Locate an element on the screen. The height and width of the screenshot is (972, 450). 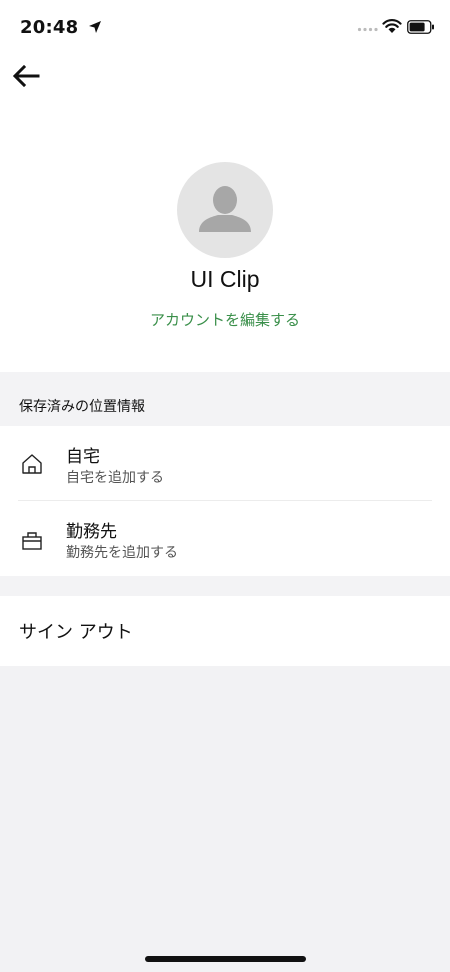
saved-place-subtitle: 自宅を追加する is located at coordinates (115, 478).